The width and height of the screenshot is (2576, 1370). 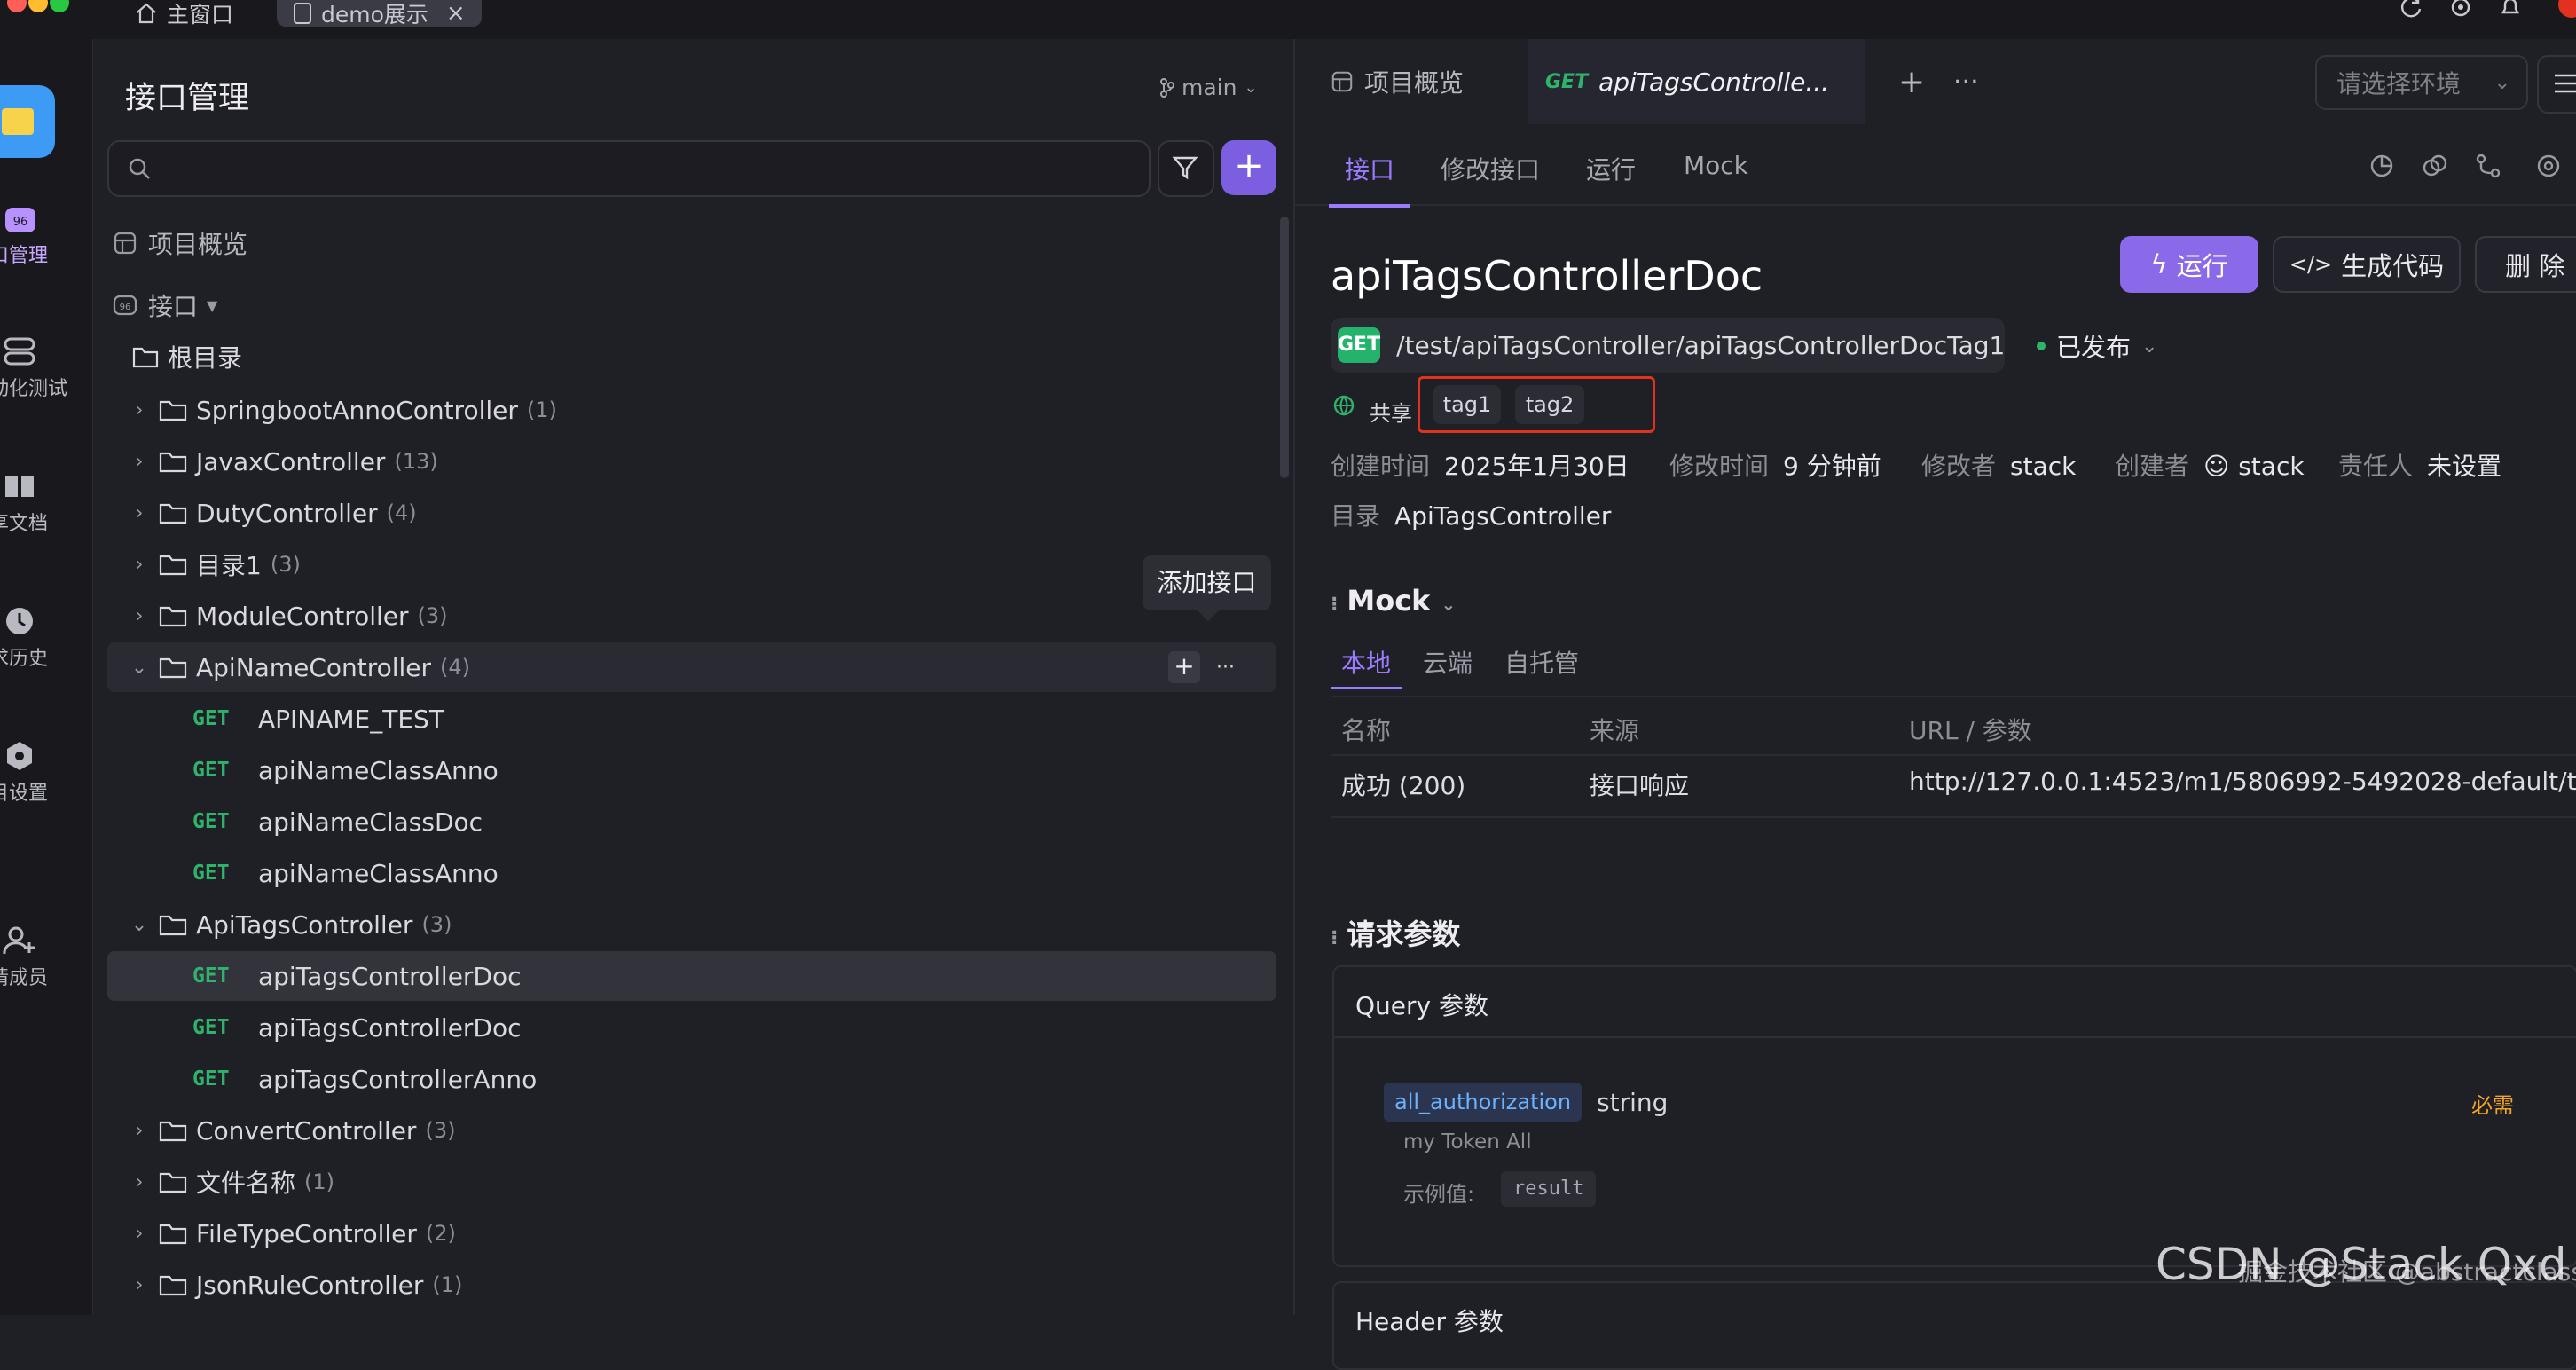 What do you see at coordinates (1966, 81) in the screenshot?
I see `more-tabs-button: ···` at bounding box center [1966, 81].